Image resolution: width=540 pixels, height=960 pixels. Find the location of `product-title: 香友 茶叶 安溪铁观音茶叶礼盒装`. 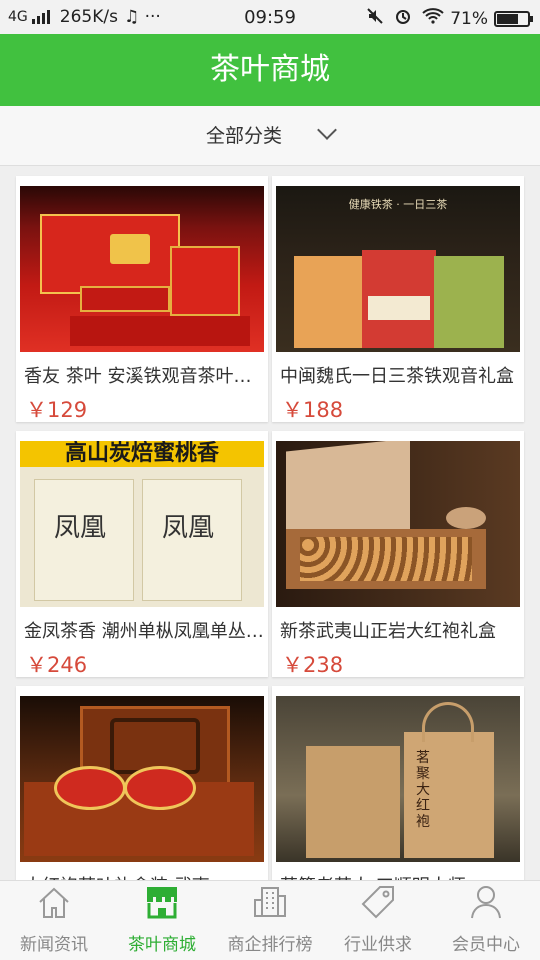

product-title: 香友 茶叶 安溪铁观音茶叶礼盒装 is located at coordinates (144, 375).